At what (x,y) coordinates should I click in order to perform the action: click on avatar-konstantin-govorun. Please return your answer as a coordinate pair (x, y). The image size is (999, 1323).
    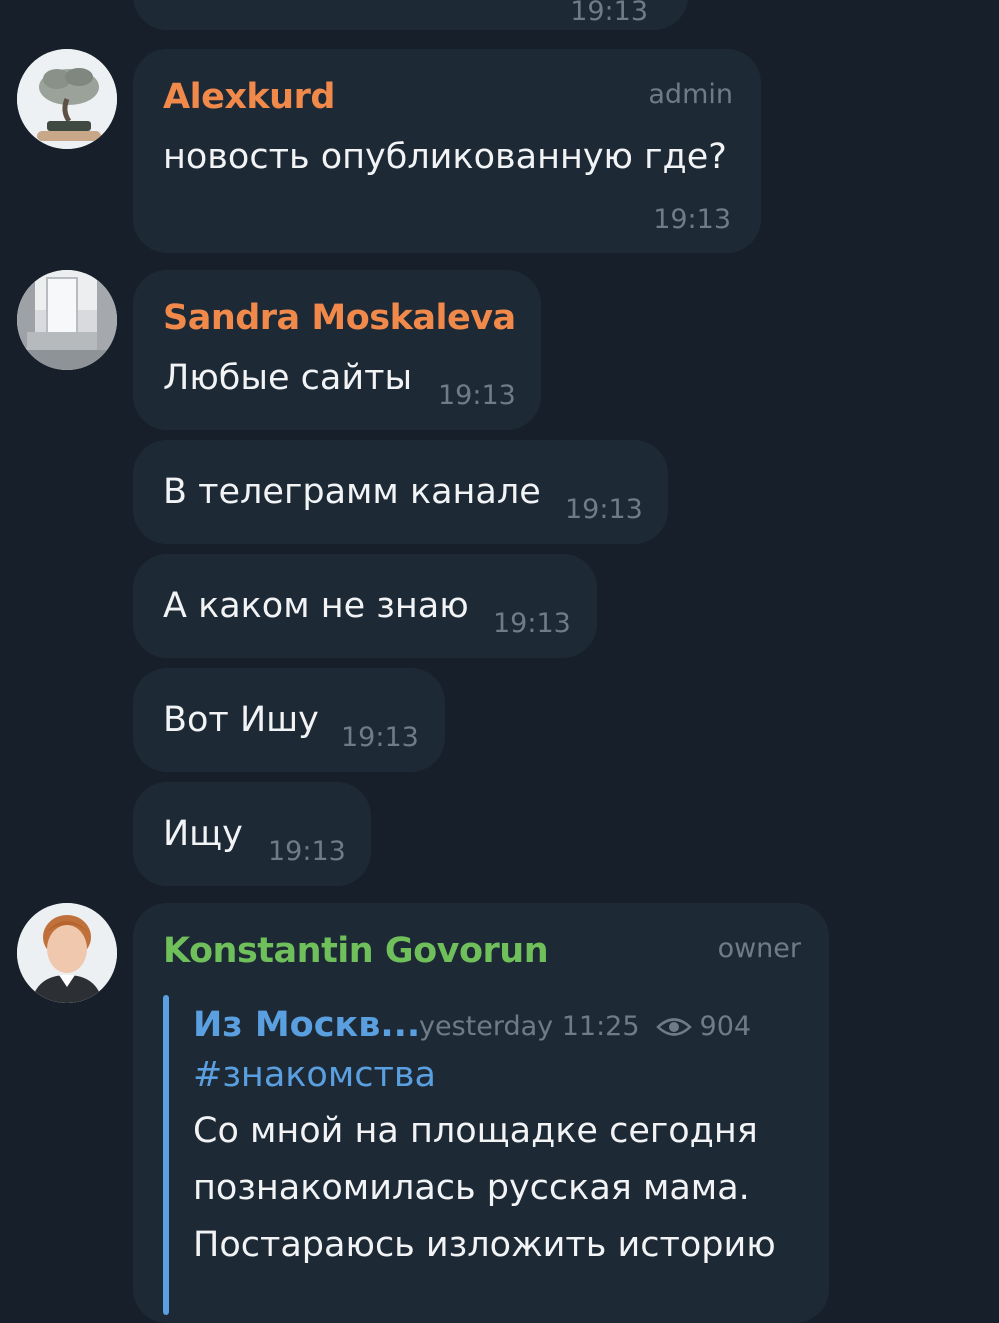
    Looking at the image, I should click on (67, 953).